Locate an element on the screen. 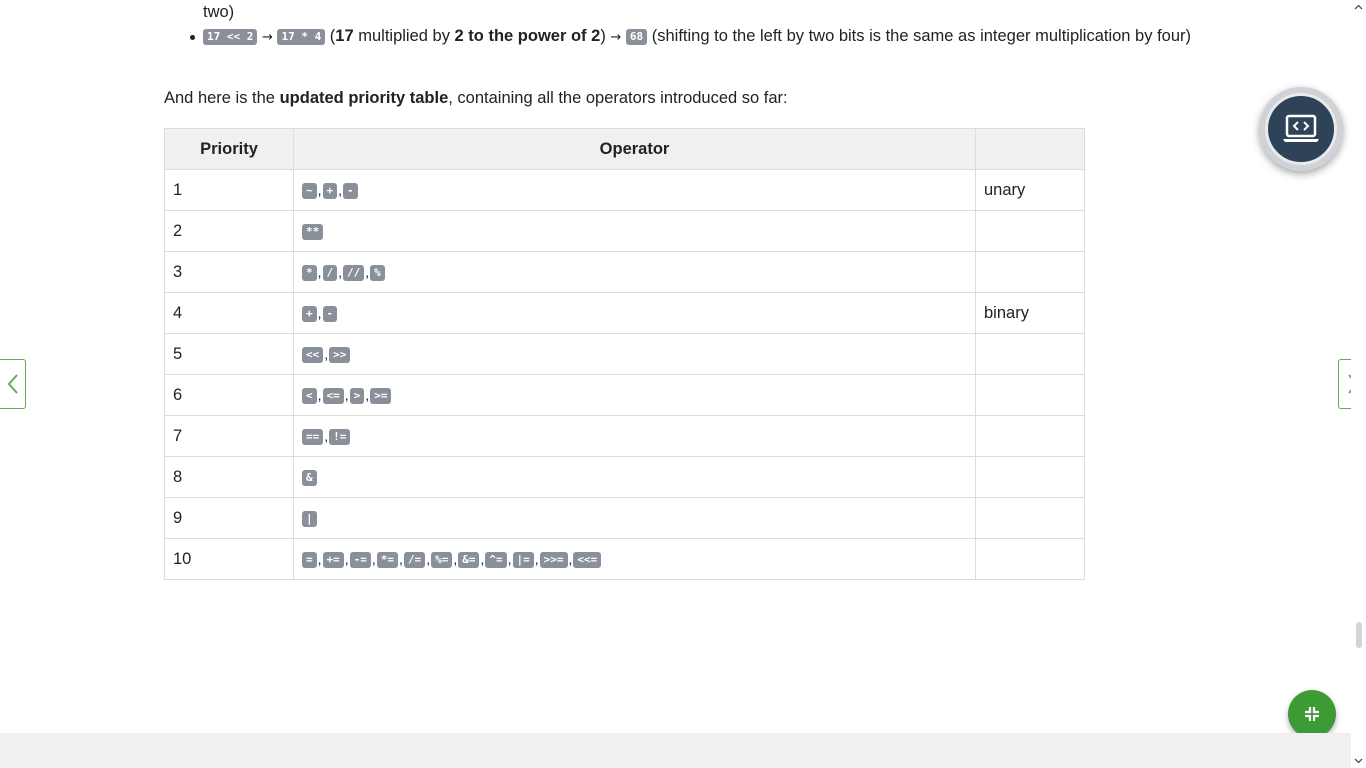 The image size is (1366, 768). operator-cell: & is located at coordinates (634, 477).